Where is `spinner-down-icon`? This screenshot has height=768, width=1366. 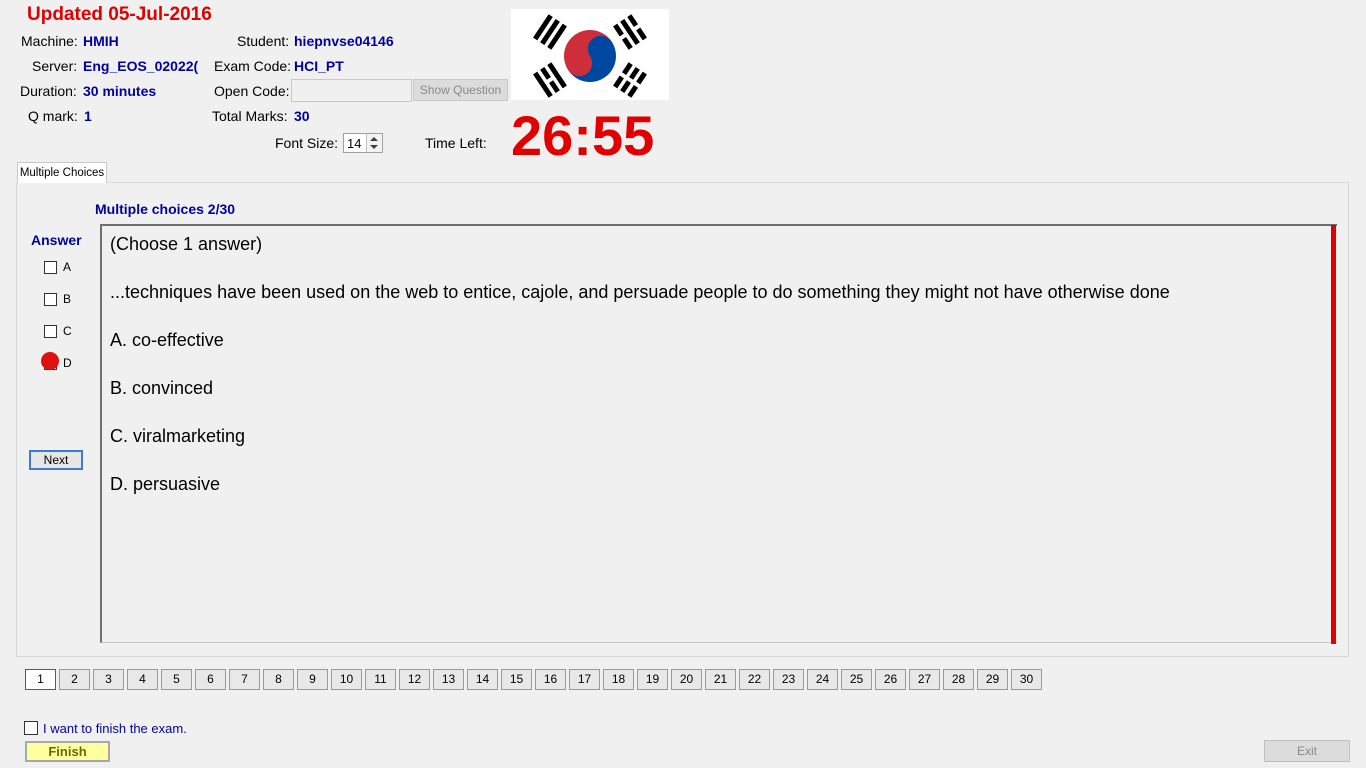 spinner-down-icon is located at coordinates (374, 147).